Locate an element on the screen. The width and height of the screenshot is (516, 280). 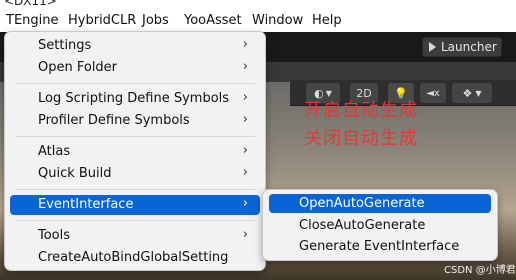
menu-item-label: Settings is located at coordinates (65, 45).